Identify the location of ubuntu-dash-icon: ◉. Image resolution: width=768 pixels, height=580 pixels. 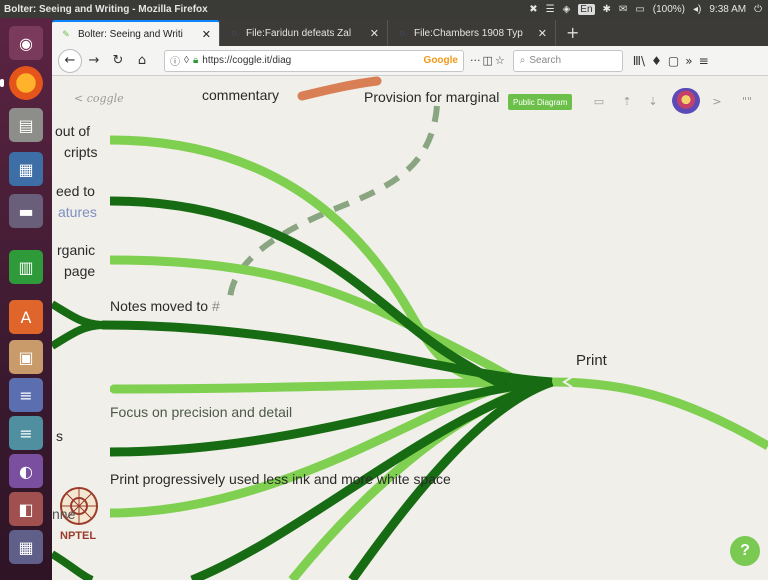
(26, 43).